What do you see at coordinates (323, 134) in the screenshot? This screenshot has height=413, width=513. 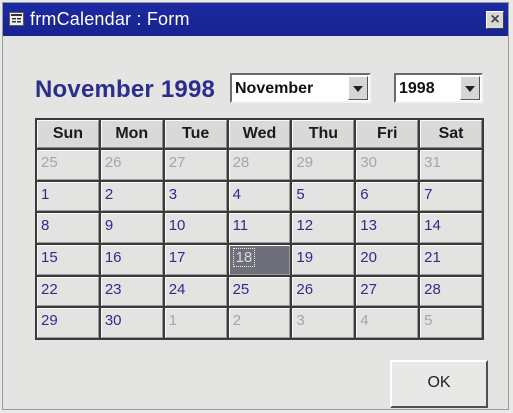 I see `weekday-header: Thu` at bounding box center [323, 134].